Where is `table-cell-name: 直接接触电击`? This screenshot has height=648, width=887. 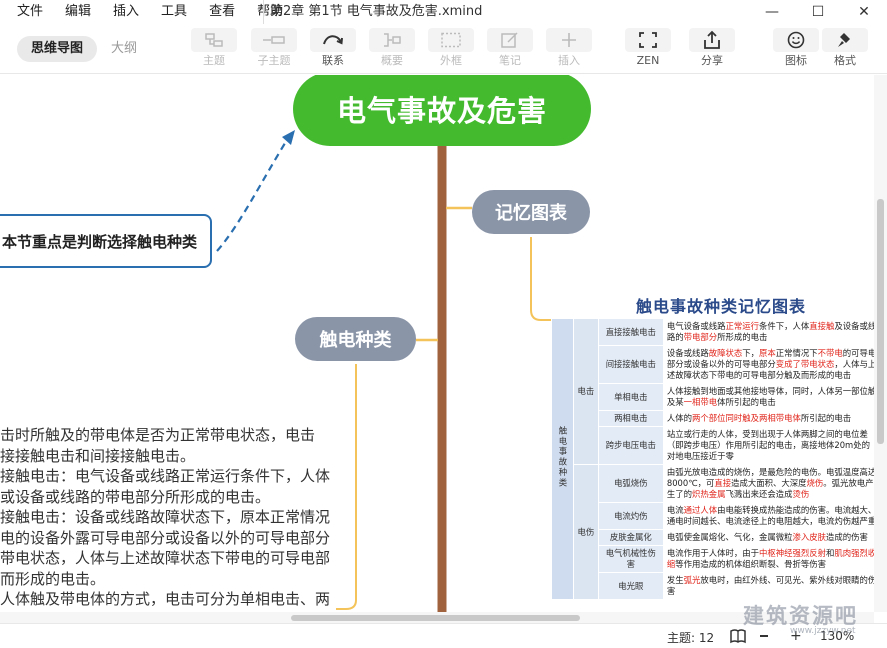 table-cell-name: 直接接触电击 is located at coordinates (630, 332).